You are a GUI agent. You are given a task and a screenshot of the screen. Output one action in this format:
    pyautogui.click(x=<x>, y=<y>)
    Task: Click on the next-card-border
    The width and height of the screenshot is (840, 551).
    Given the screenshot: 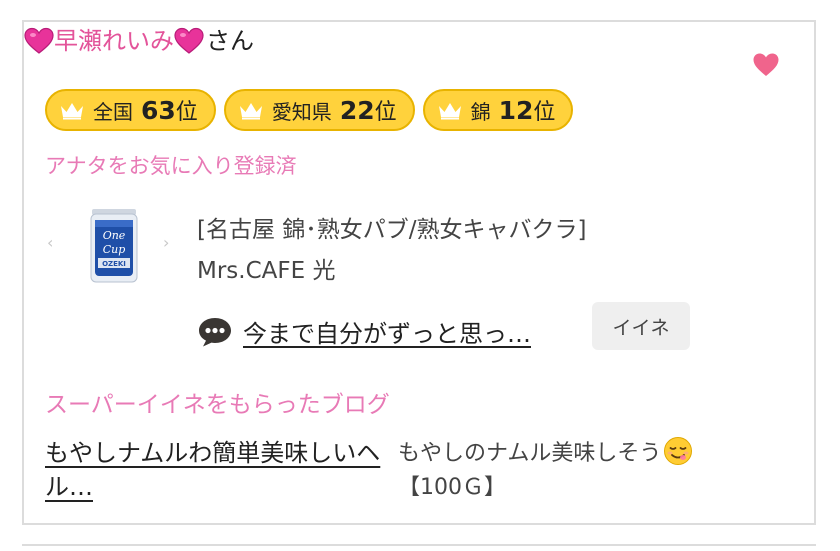 What is the action you would take?
    pyautogui.click(x=419, y=545)
    